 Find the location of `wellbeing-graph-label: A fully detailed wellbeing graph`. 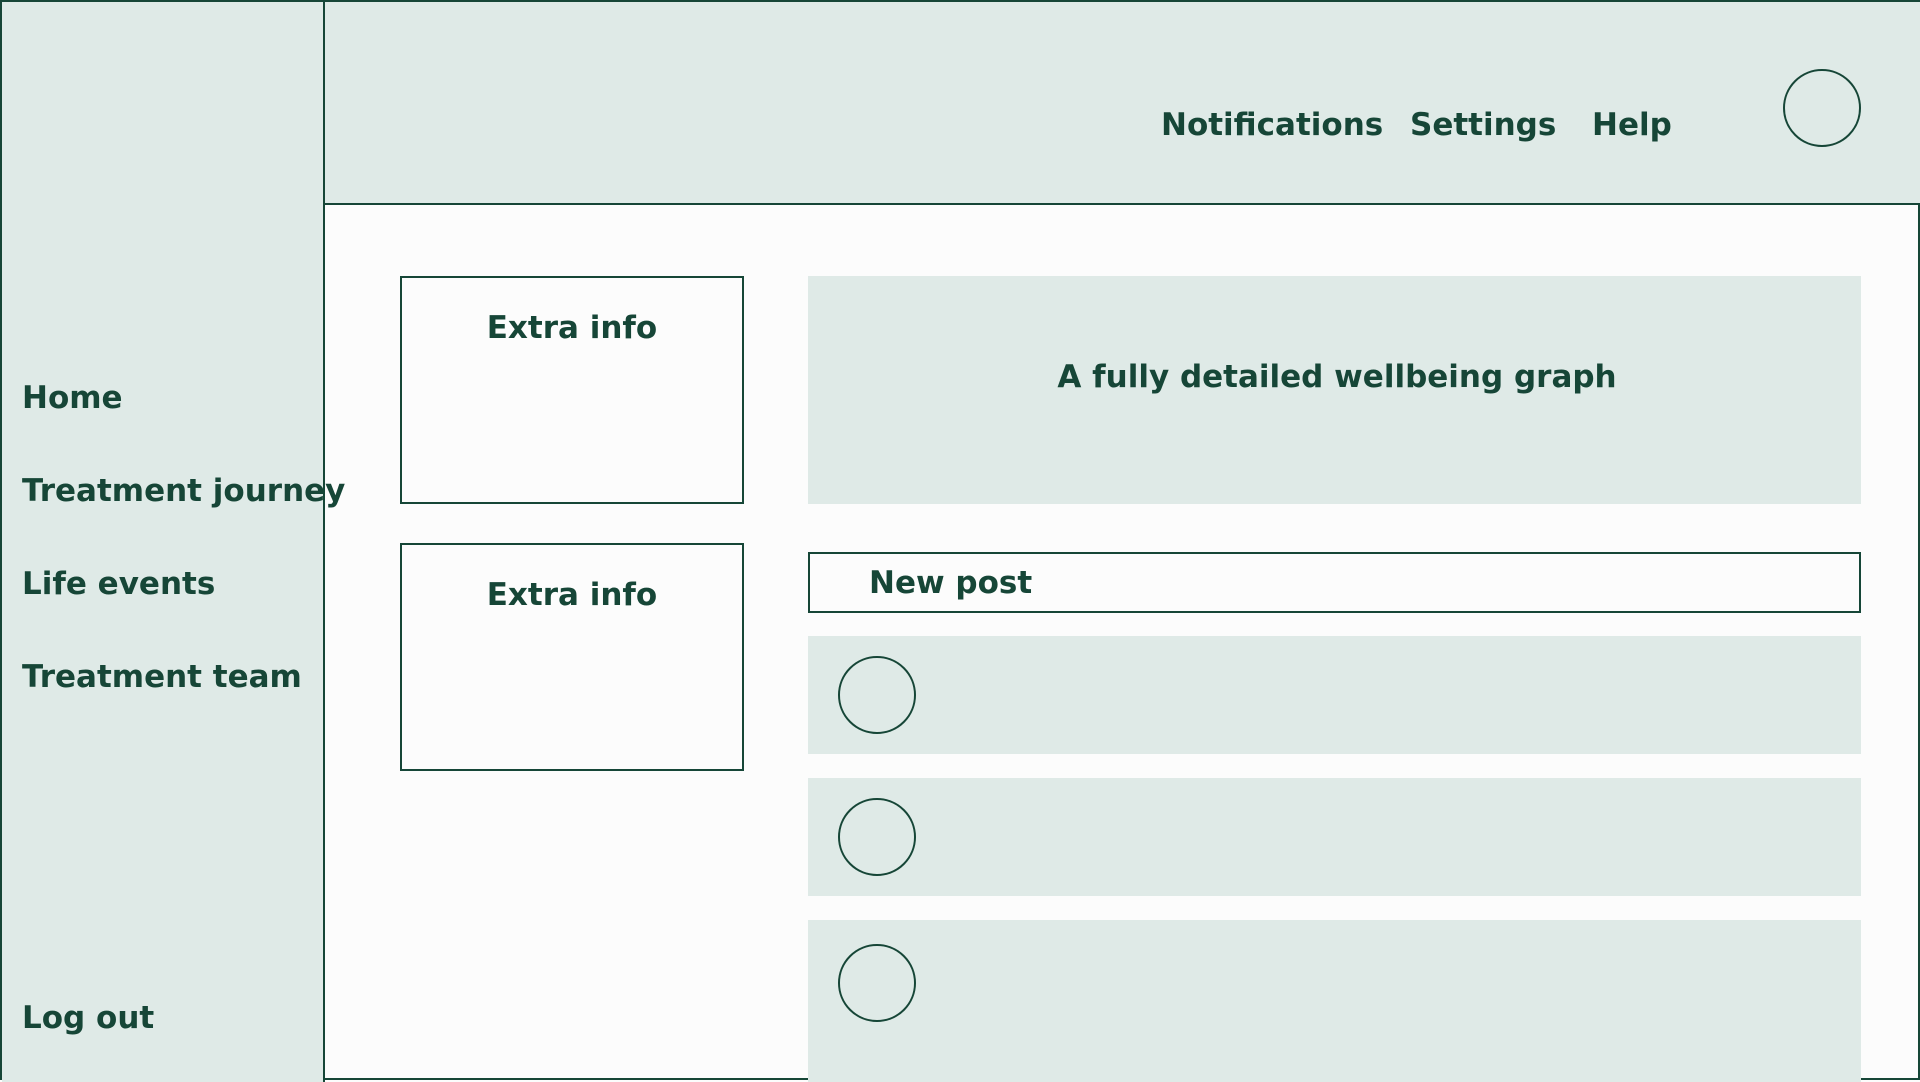

wellbeing-graph-label: A fully detailed wellbeing graph is located at coordinates (1337, 377).